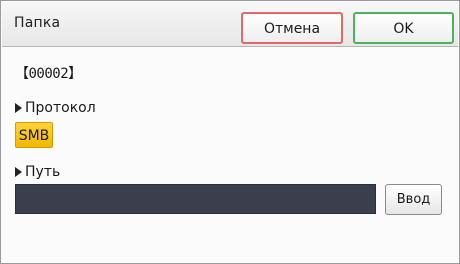 The image size is (460, 264). Describe the element at coordinates (403, 28) in the screenshot. I see `ok-button: OK` at that location.